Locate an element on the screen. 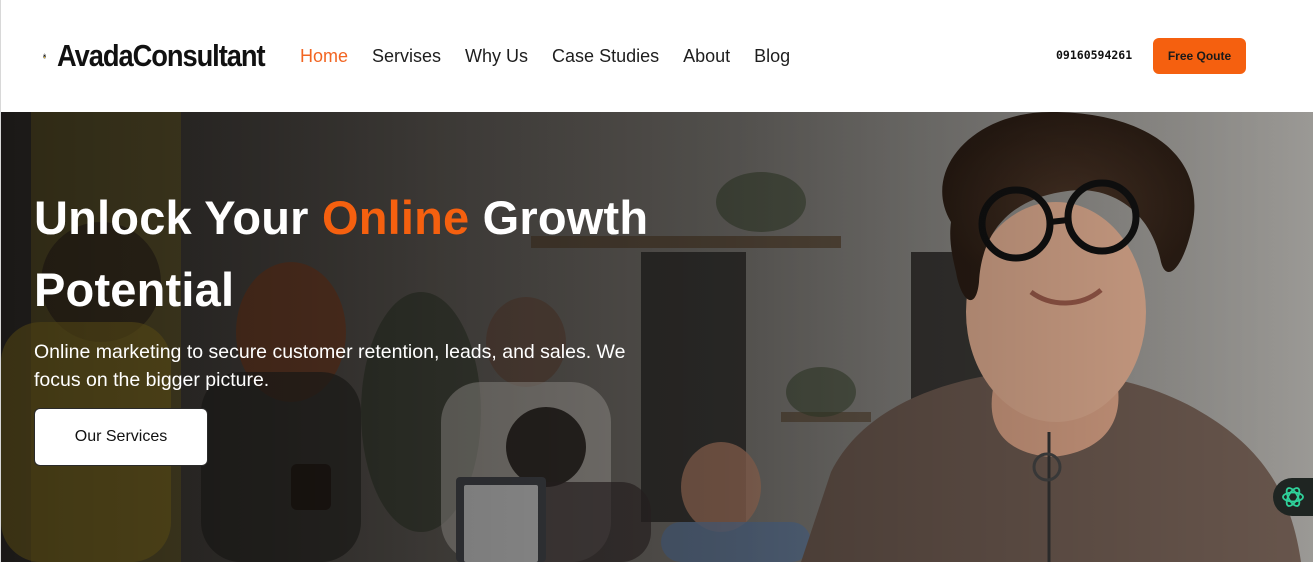 The image size is (1313, 562). nav-services: Servises is located at coordinates (406, 56).